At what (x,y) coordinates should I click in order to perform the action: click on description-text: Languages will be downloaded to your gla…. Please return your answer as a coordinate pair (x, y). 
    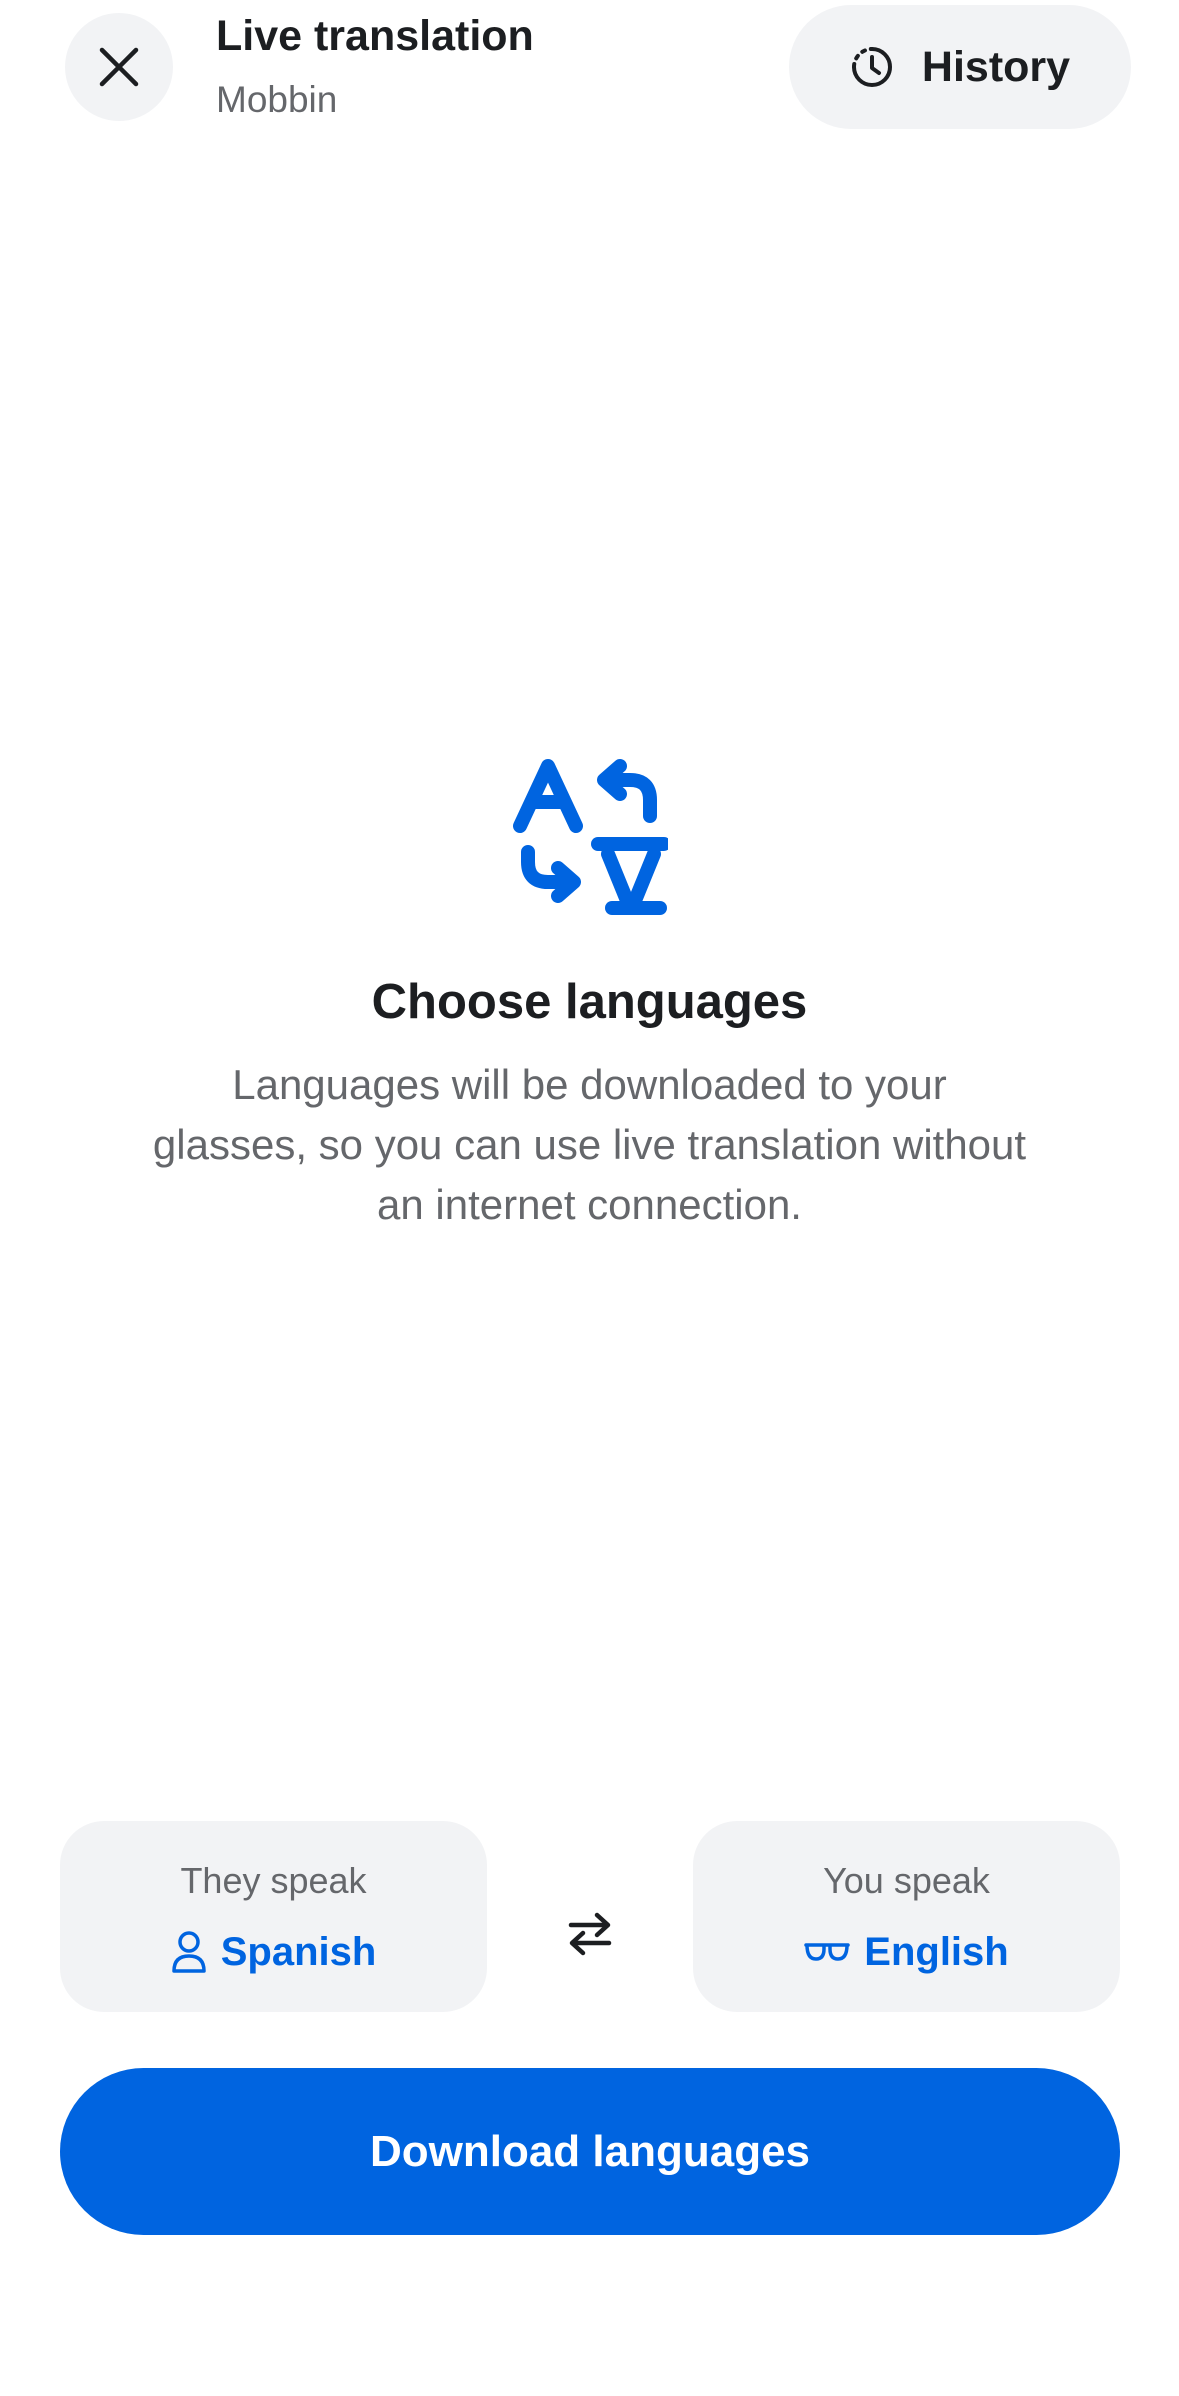
    Looking at the image, I should click on (589, 1144).